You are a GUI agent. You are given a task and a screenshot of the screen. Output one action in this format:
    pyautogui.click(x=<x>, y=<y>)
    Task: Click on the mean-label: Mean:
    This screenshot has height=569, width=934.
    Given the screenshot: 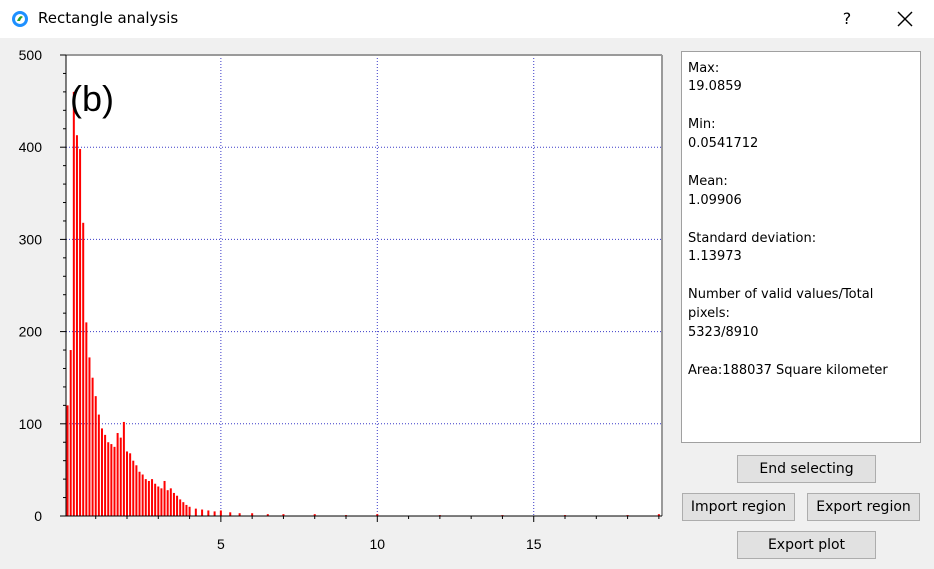 What is the action you would take?
    pyautogui.click(x=708, y=181)
    